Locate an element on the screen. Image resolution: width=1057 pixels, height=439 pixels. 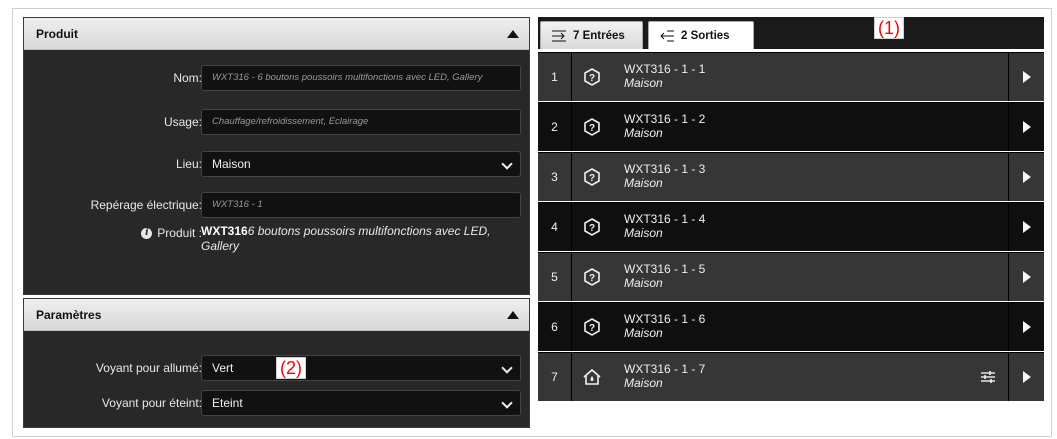
list-item: 2 ? WXT316 - 1 - 2 Maison is located at coordinates (791, 126).